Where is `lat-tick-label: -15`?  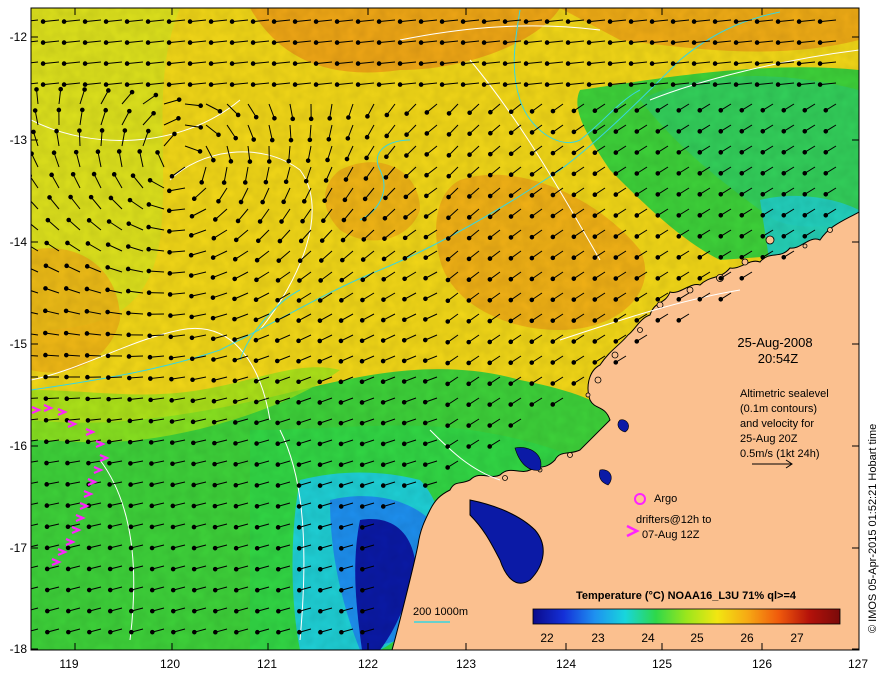
lat-tick-label: -15 is located at coordinates (19, 344).